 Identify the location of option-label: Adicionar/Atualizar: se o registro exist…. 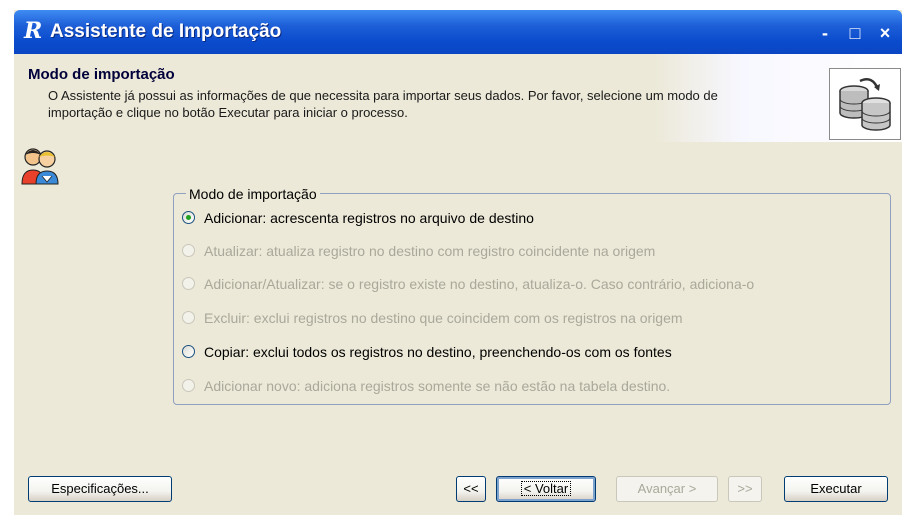
(479, 284).